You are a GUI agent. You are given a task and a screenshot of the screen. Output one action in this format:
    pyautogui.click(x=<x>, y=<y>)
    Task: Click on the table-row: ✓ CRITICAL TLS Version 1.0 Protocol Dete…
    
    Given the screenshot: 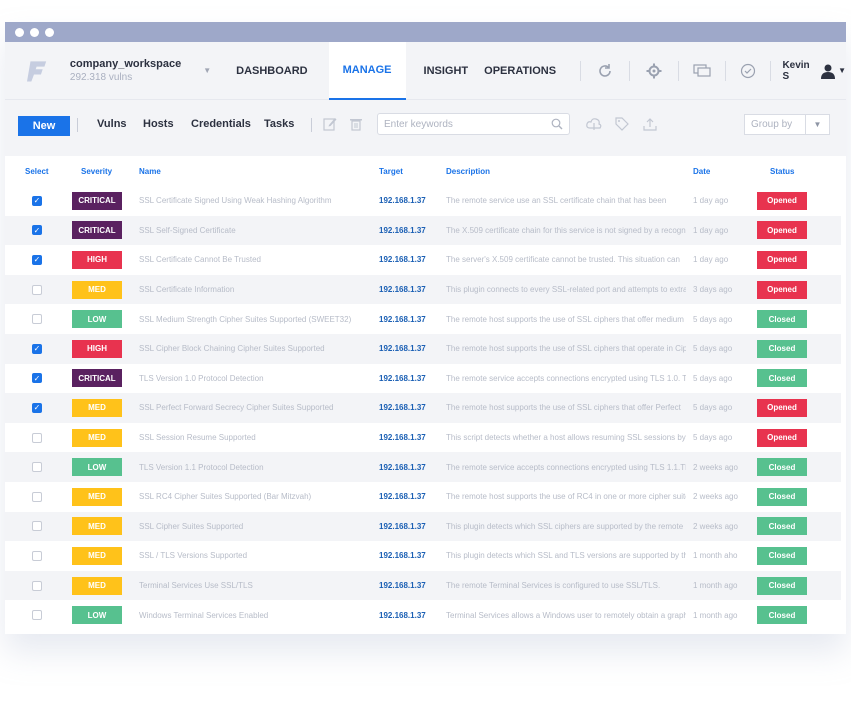 What is the action you would take?
    pyautogui.click(x=423, y=379)
    